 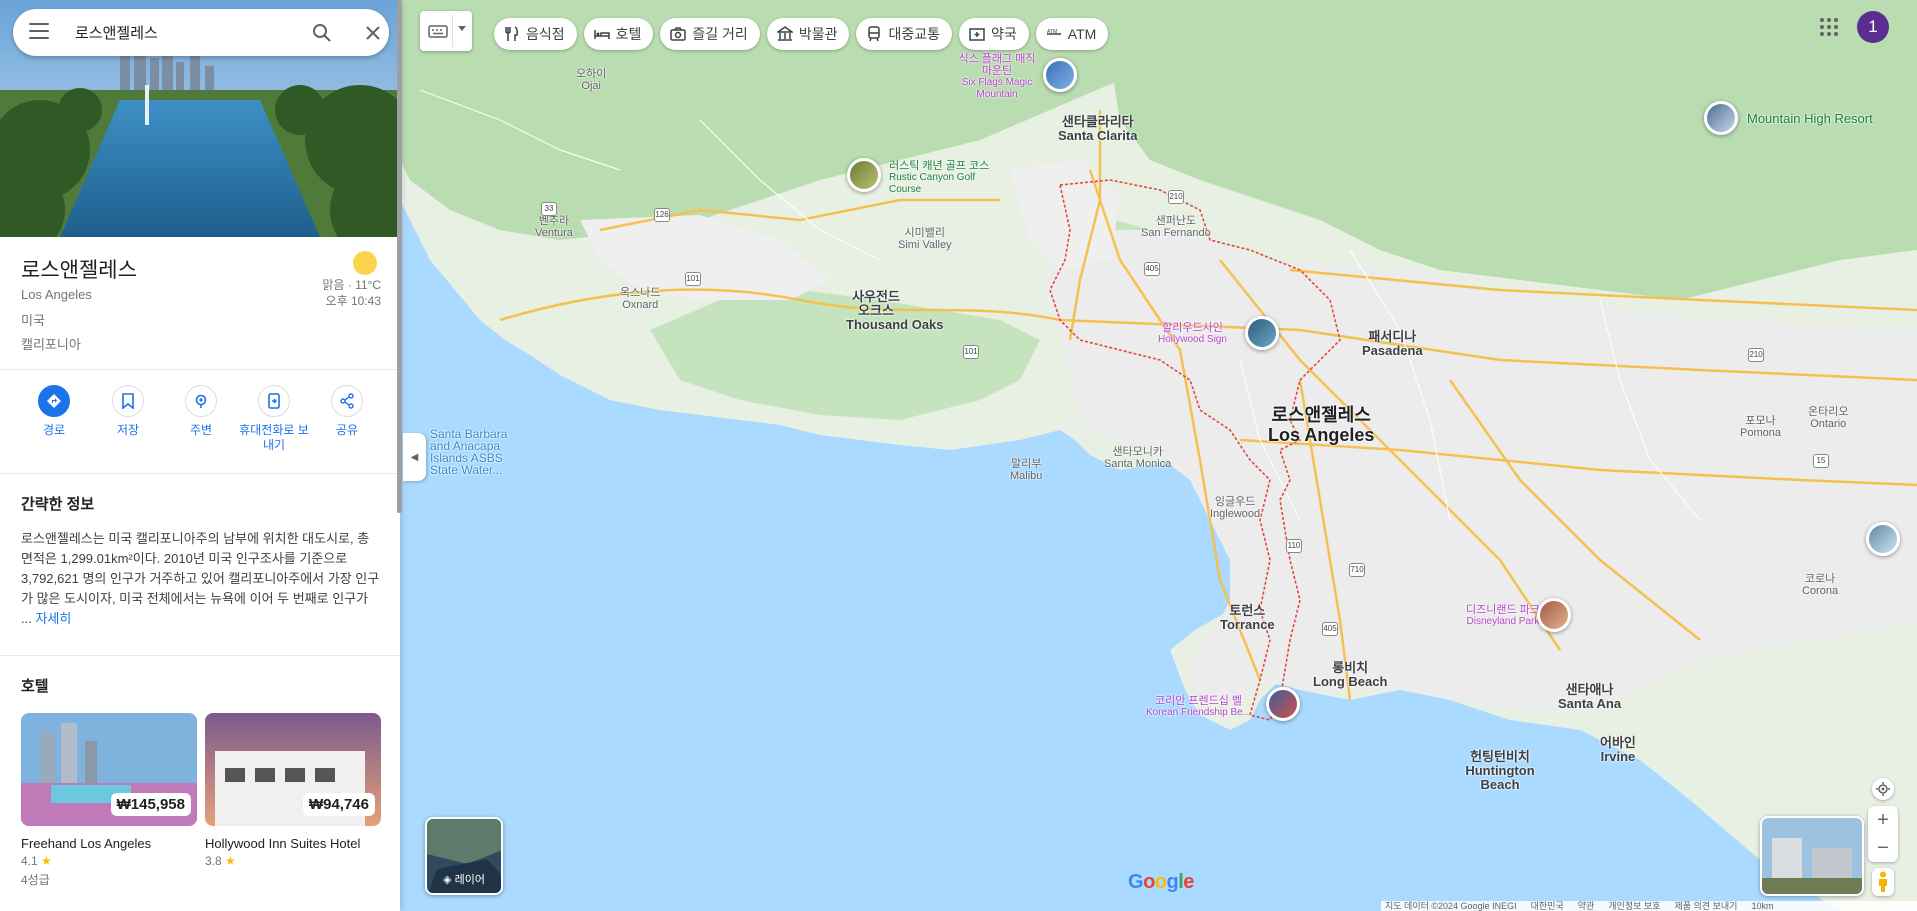 I want to click on category-chips: 음식점 호텔 즐길 거리 박물관 대중교통 약국 ATM ATM, so click(x=801, y=34).